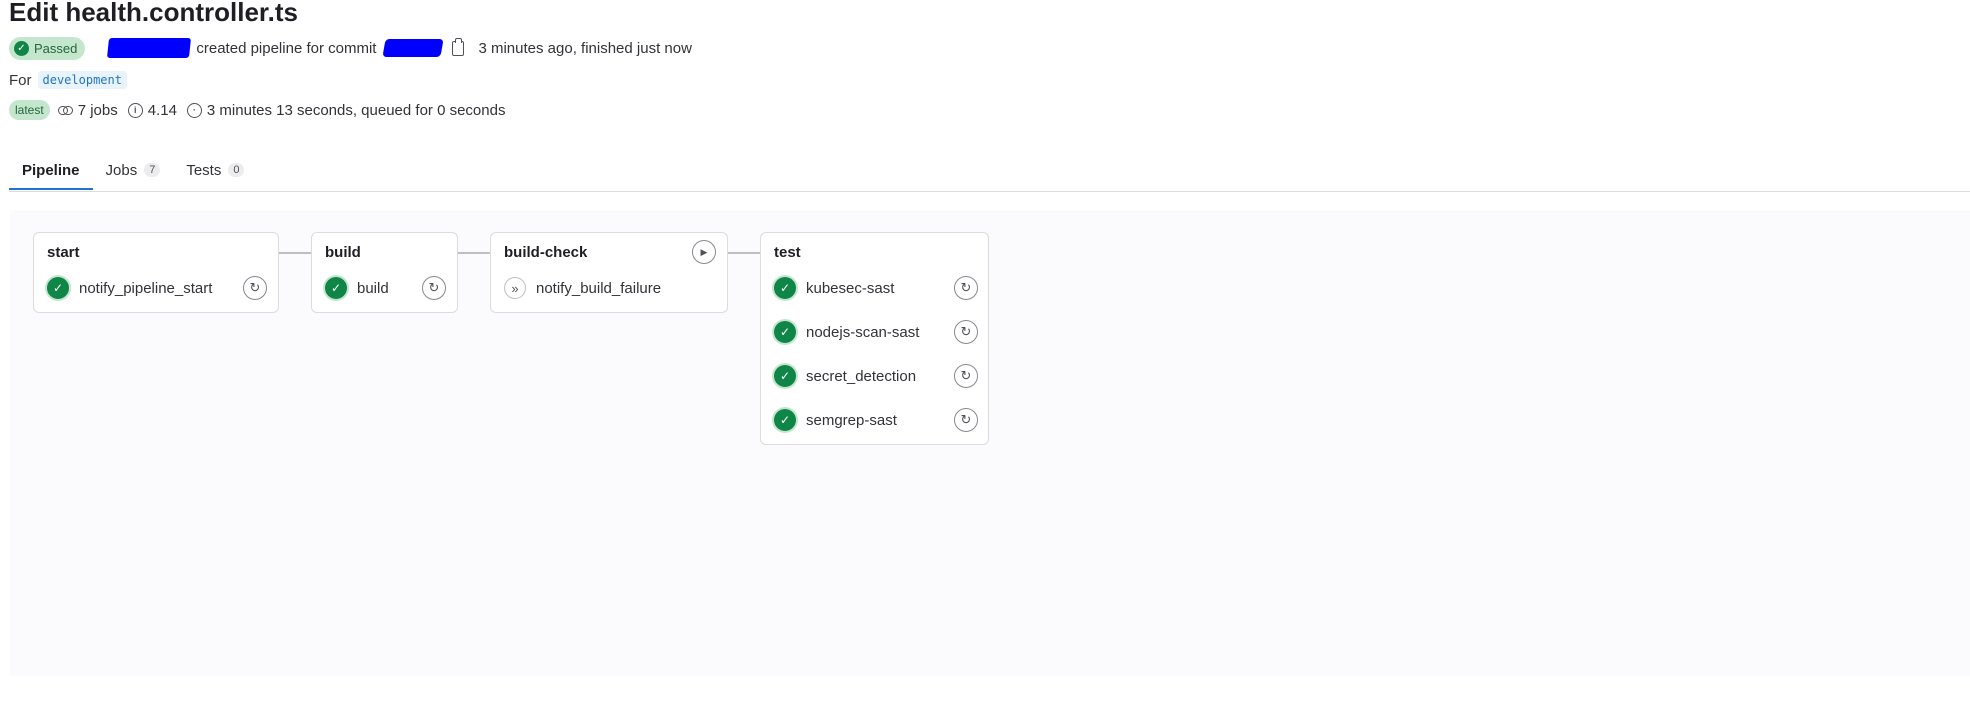  What do you see at coordinates (20, 80) in the screenshot?
I see `for-label: For` at bounding box center [20, 80].